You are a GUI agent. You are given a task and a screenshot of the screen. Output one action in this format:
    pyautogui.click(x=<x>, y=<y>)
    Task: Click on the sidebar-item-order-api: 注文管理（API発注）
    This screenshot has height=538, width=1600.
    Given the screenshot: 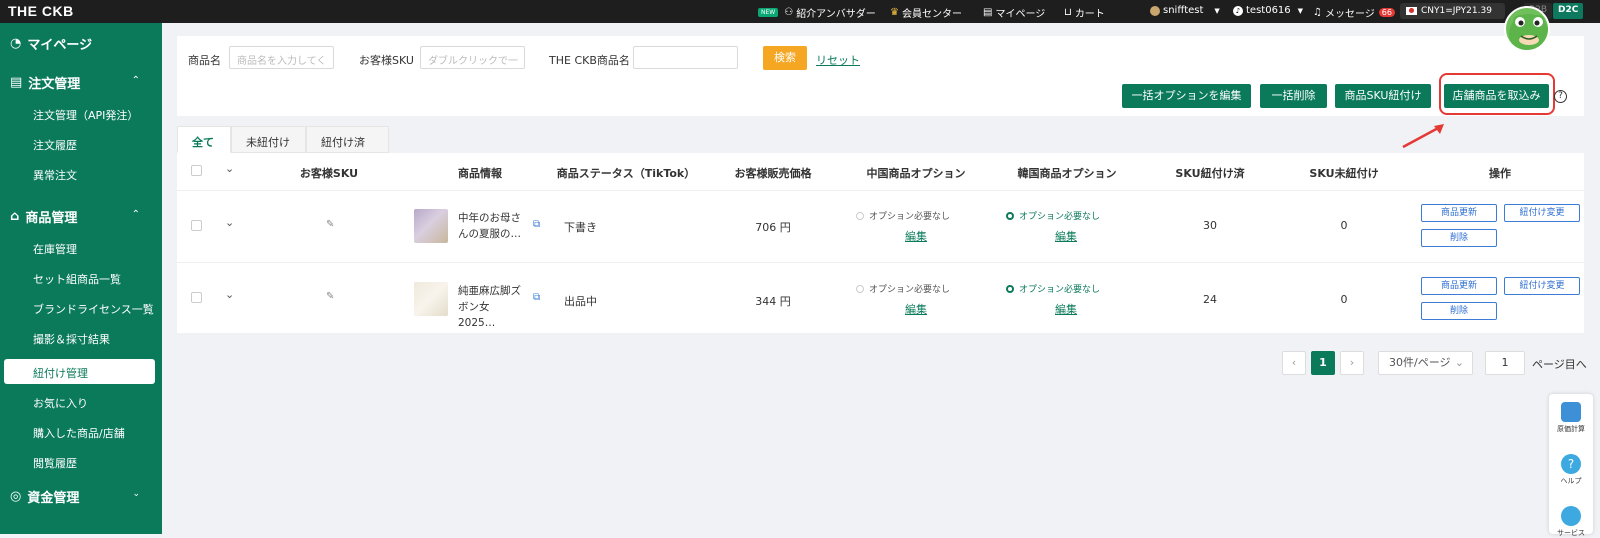 What is the action you would take?
    pyautogui.click(x=85, y=115)
    